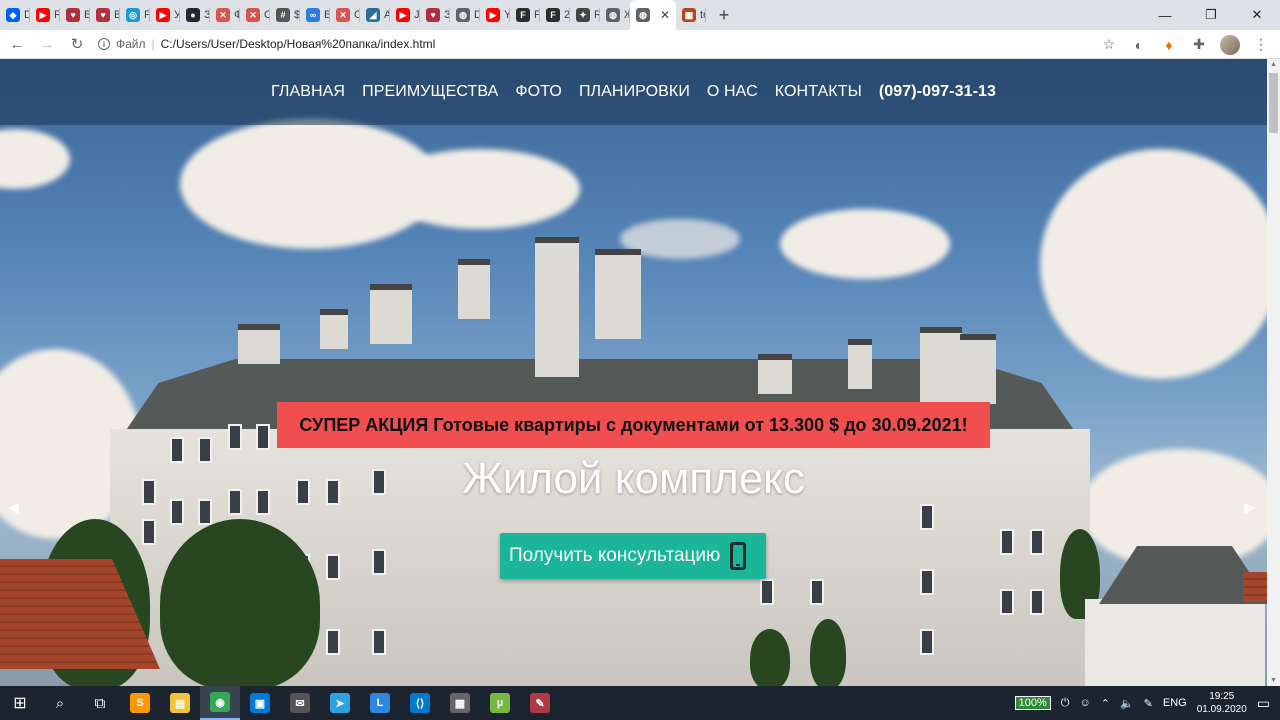 The width and height of the screenshot is (1280, 720). I want to click on tab-favicon-icon: ♥, so click(103, 15).